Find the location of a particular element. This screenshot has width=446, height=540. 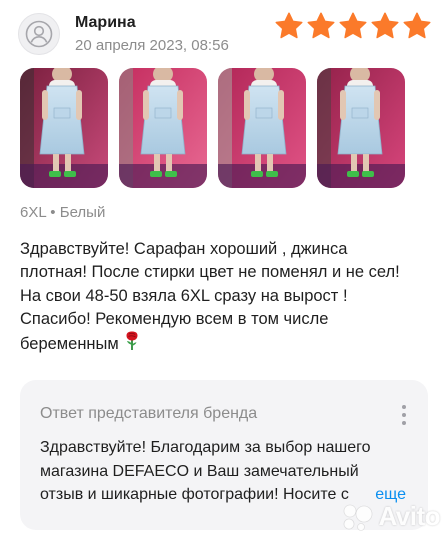

review-text-line: беременным is located at coordinates (69, 344).